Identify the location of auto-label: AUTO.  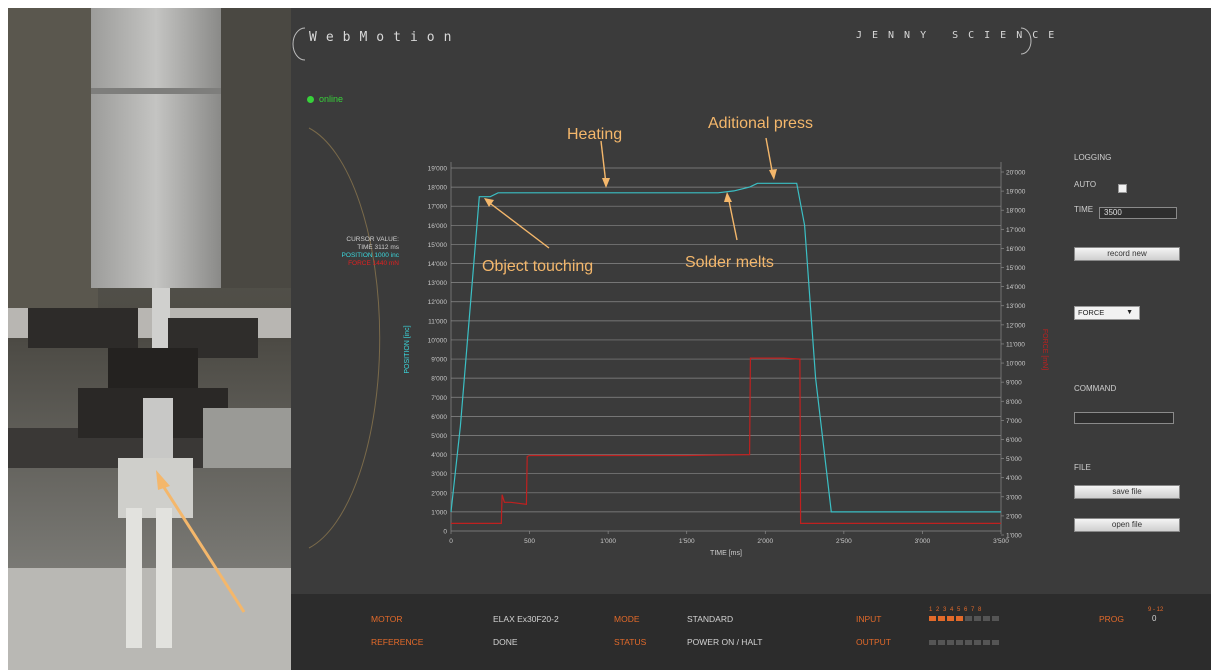
(1085, 184).